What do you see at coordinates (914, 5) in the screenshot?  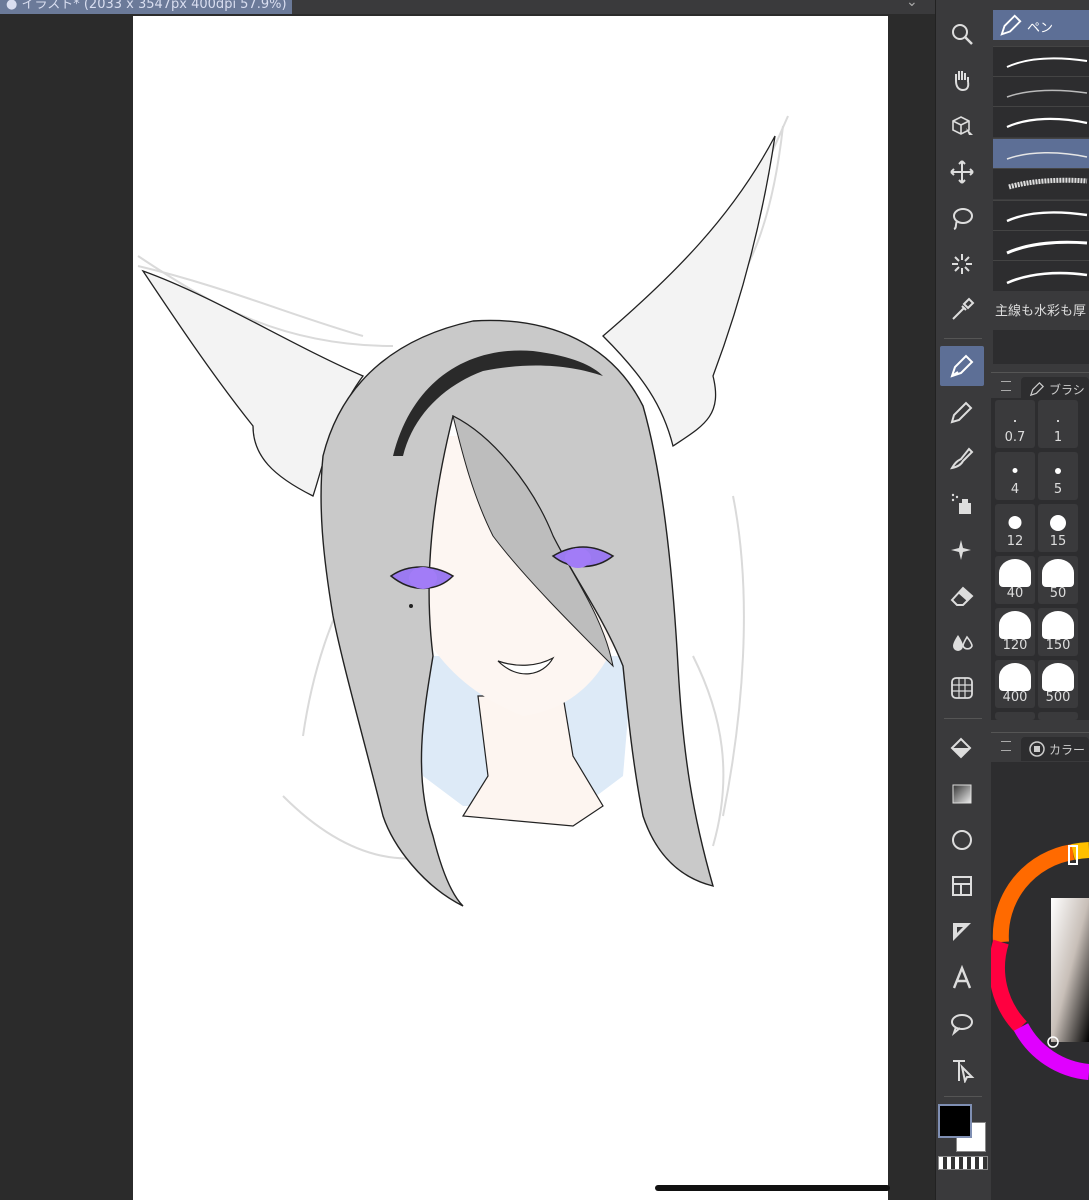 I see `chevron-down-icon: ⌄` at bounding box center [914, 5].